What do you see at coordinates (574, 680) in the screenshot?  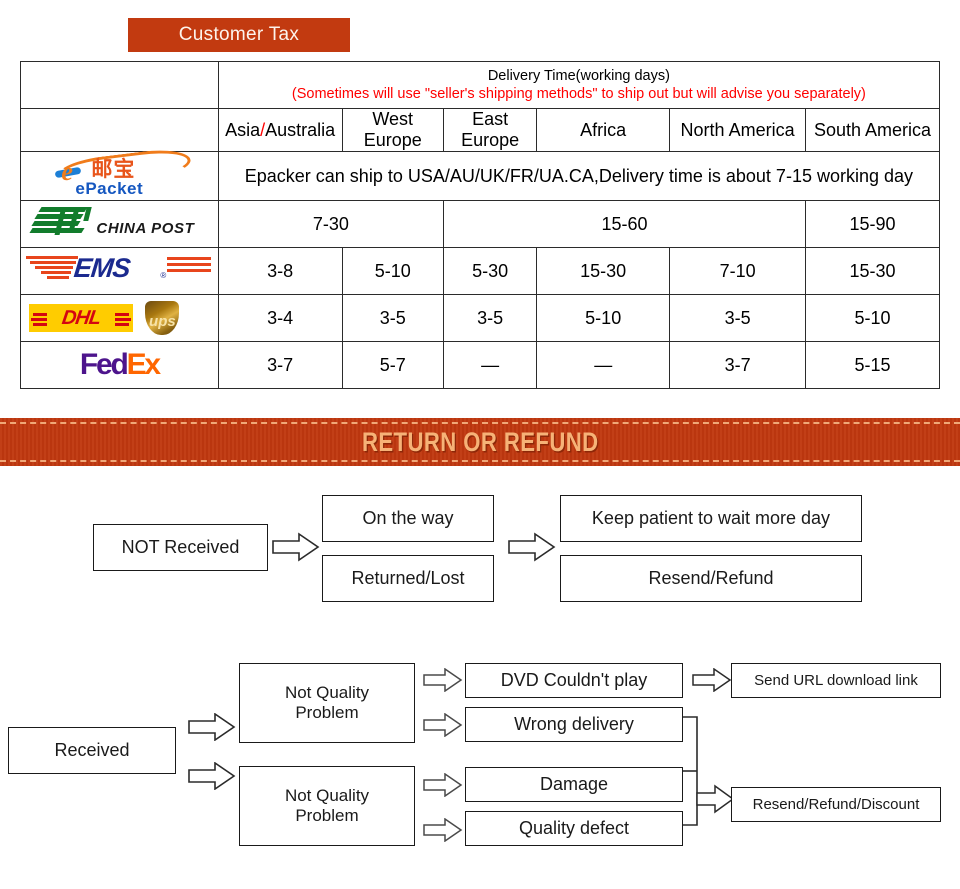 I see `flow2-issue-dvd-couldnt-play: DVD Couldn't play` at bounding box center [574, 680].